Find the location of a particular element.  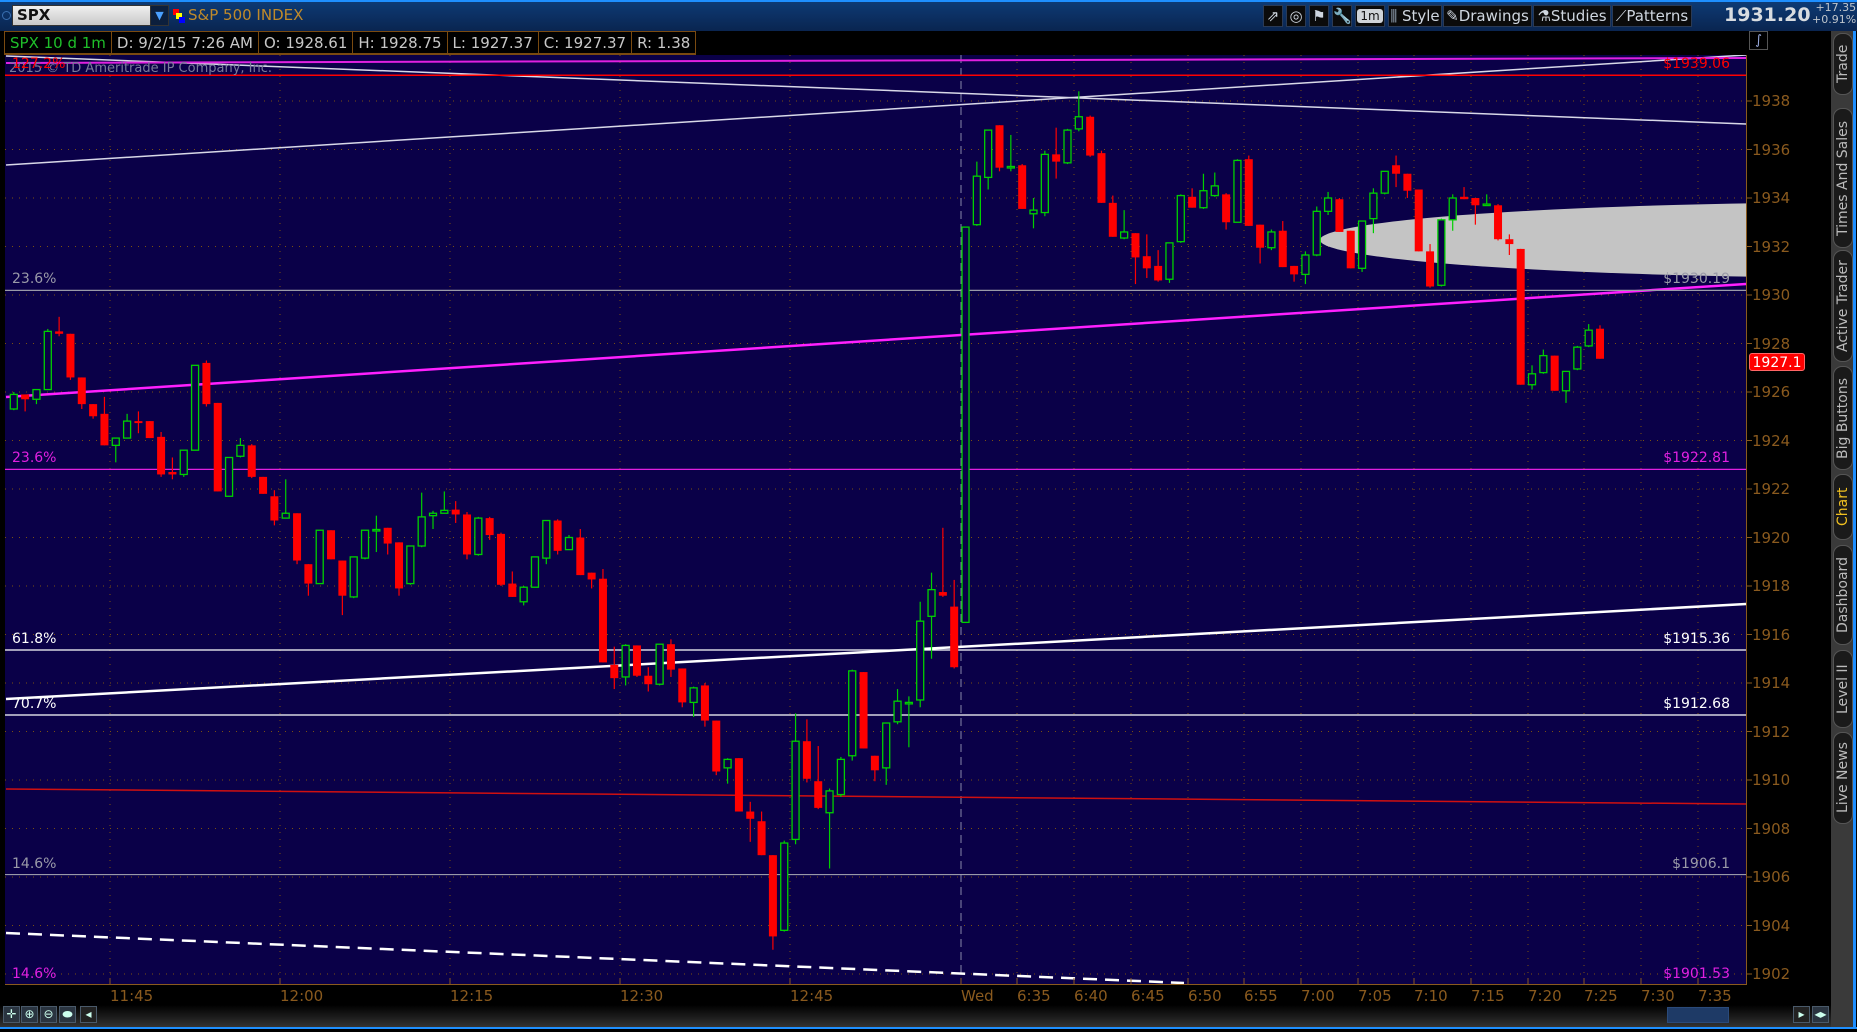

fib-price-label: $1939.06 is located at coordinates (1696, 64).